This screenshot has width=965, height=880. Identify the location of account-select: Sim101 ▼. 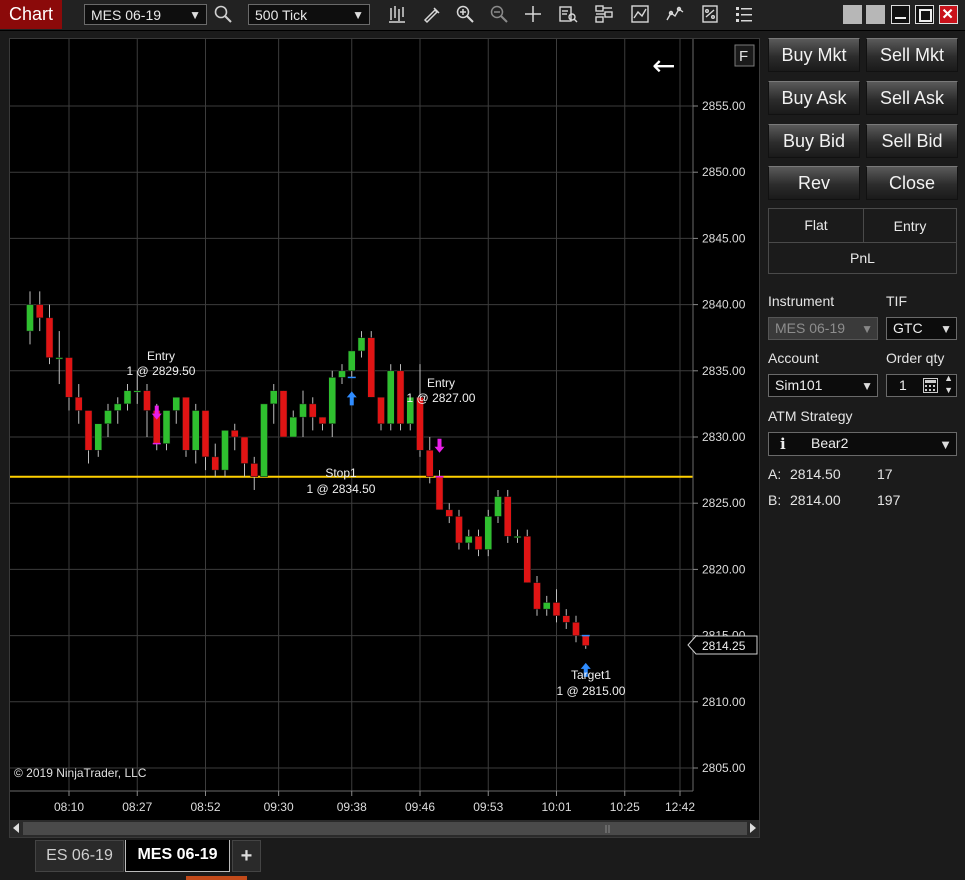
(823, 385).